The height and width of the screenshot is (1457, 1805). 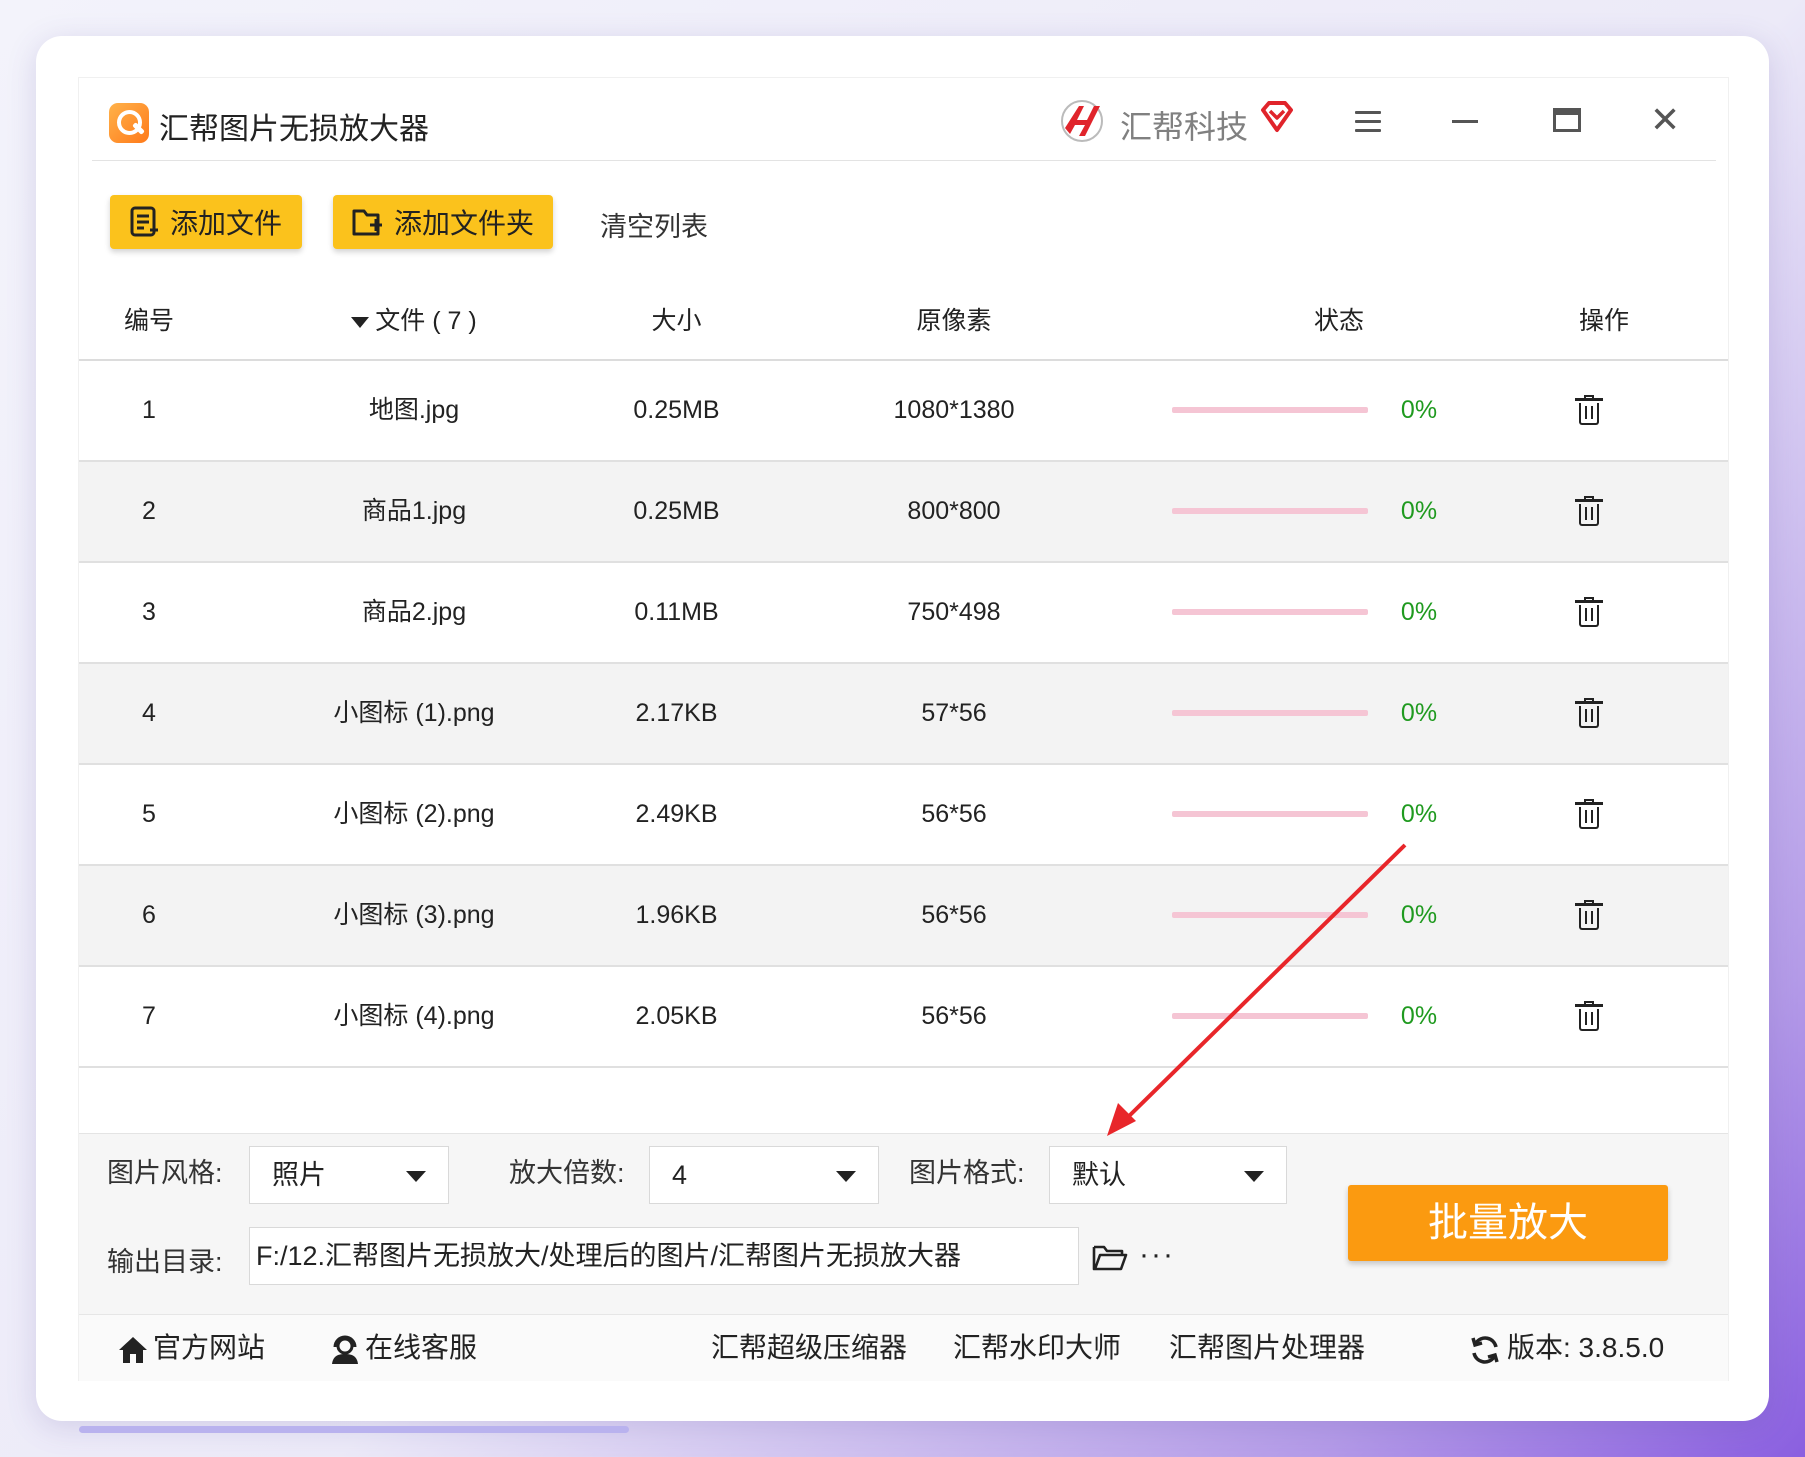 What do you see at coordinates (1168, 1175) in the screenshot?
I see `format-select: 默认` at bounding box center [1168, 1175].